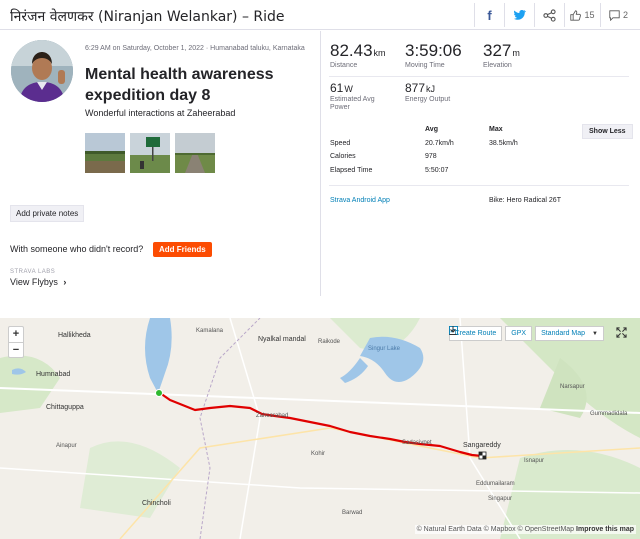  I want to click on share-icon, so click(549, 15).